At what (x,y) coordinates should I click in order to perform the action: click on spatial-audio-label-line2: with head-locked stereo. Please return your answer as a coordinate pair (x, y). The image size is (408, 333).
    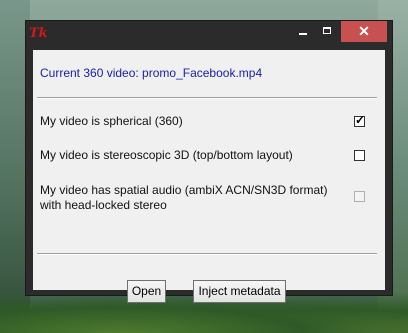
    Looking at the image, I should click on (103, 205).